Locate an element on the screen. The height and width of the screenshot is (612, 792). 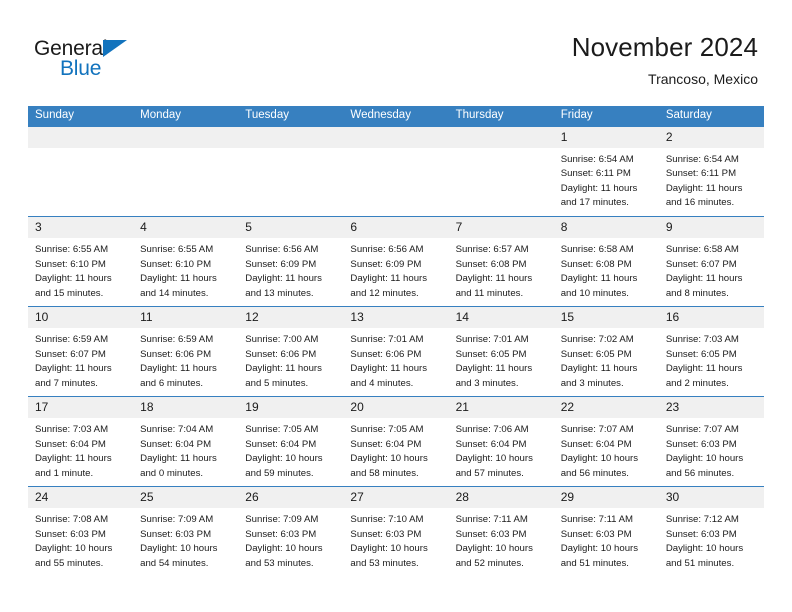
sunset-text: Sunset: 6:07 PM is located at coordinates (70, 354).